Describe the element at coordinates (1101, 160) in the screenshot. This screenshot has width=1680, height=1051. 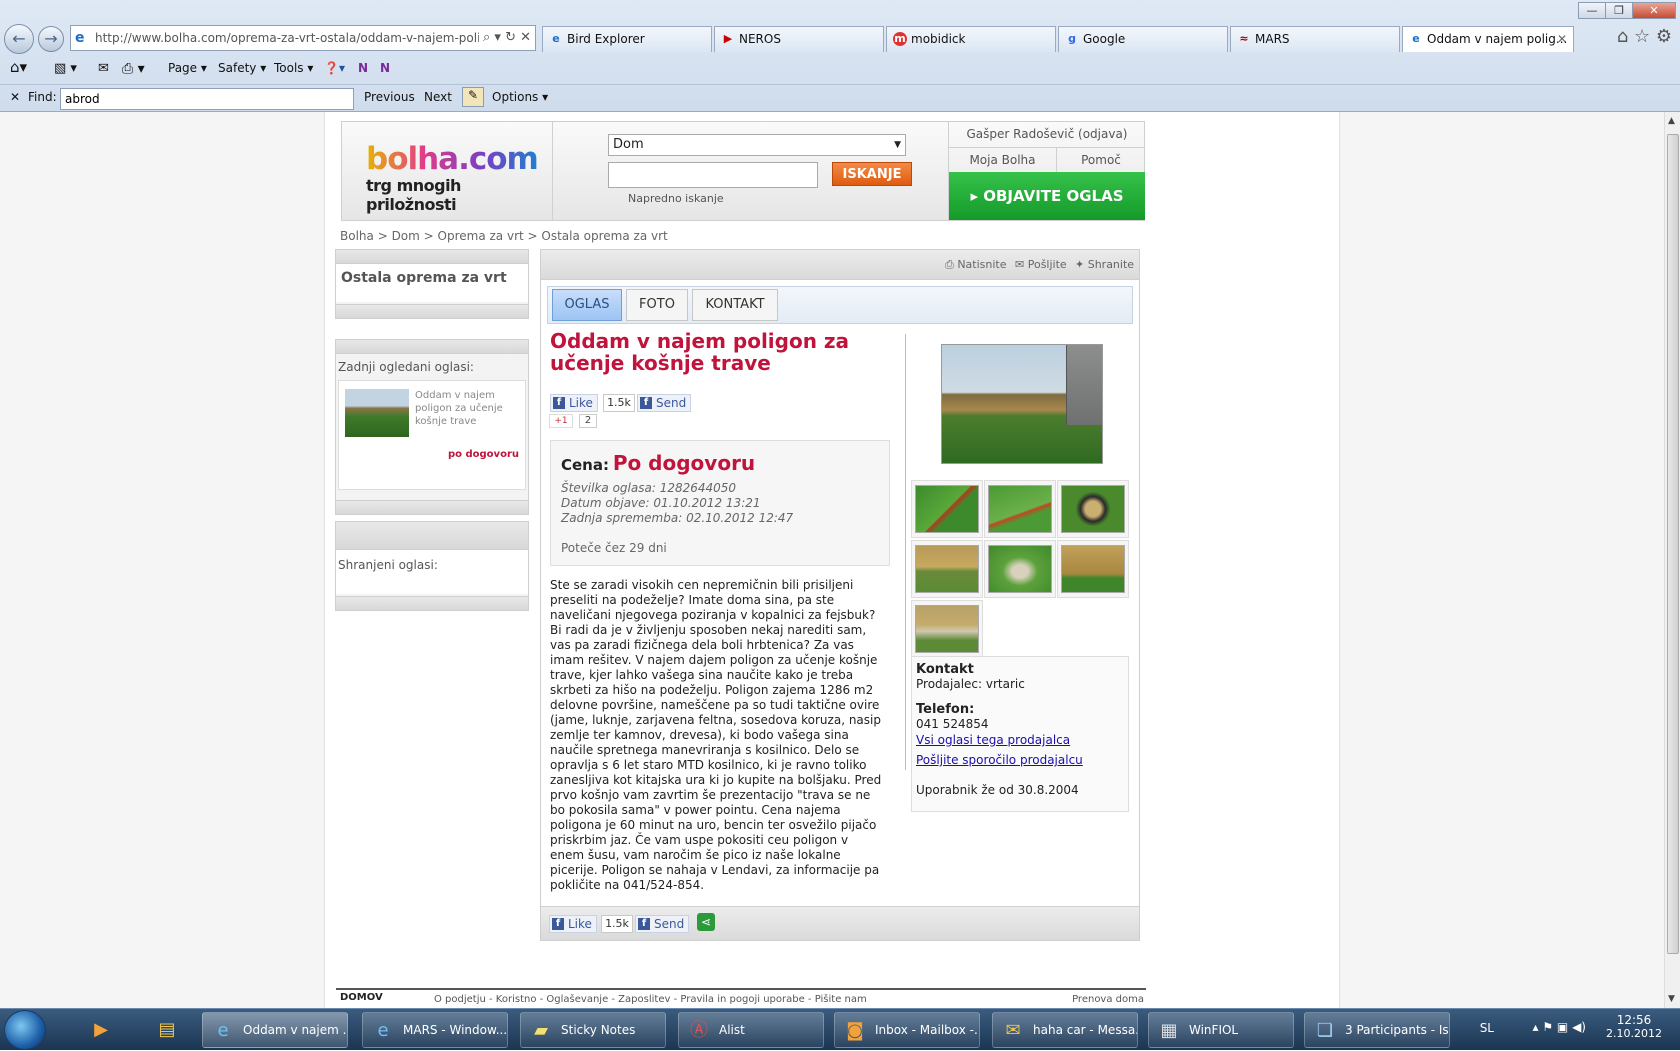
I see `help-link: Pomoč` at that location.